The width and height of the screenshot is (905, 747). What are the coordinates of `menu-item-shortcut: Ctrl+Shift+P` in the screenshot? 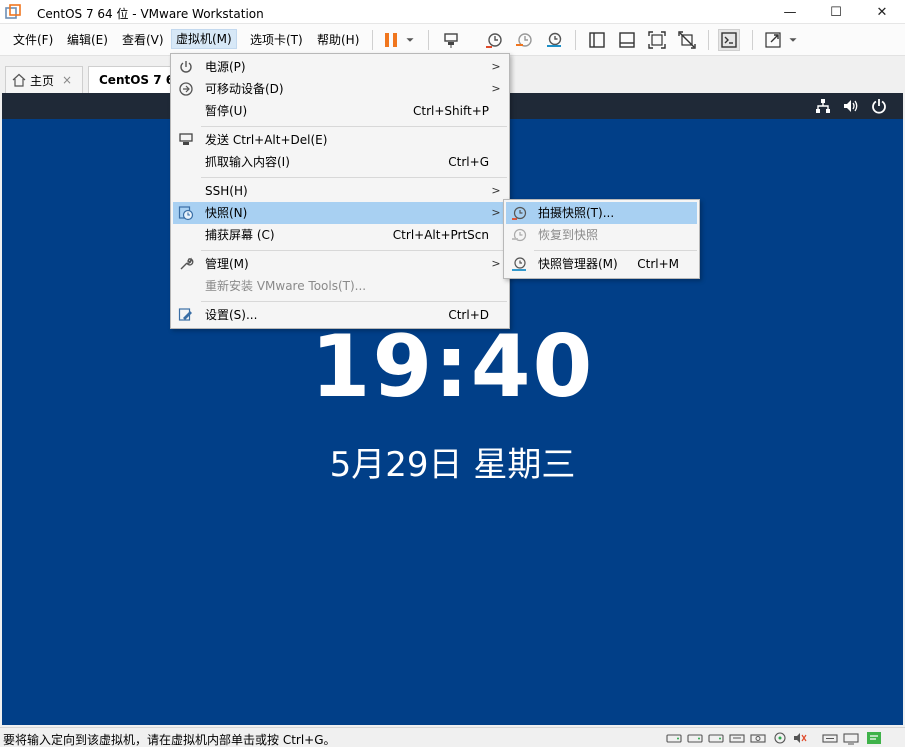 It's located at (451, 111).